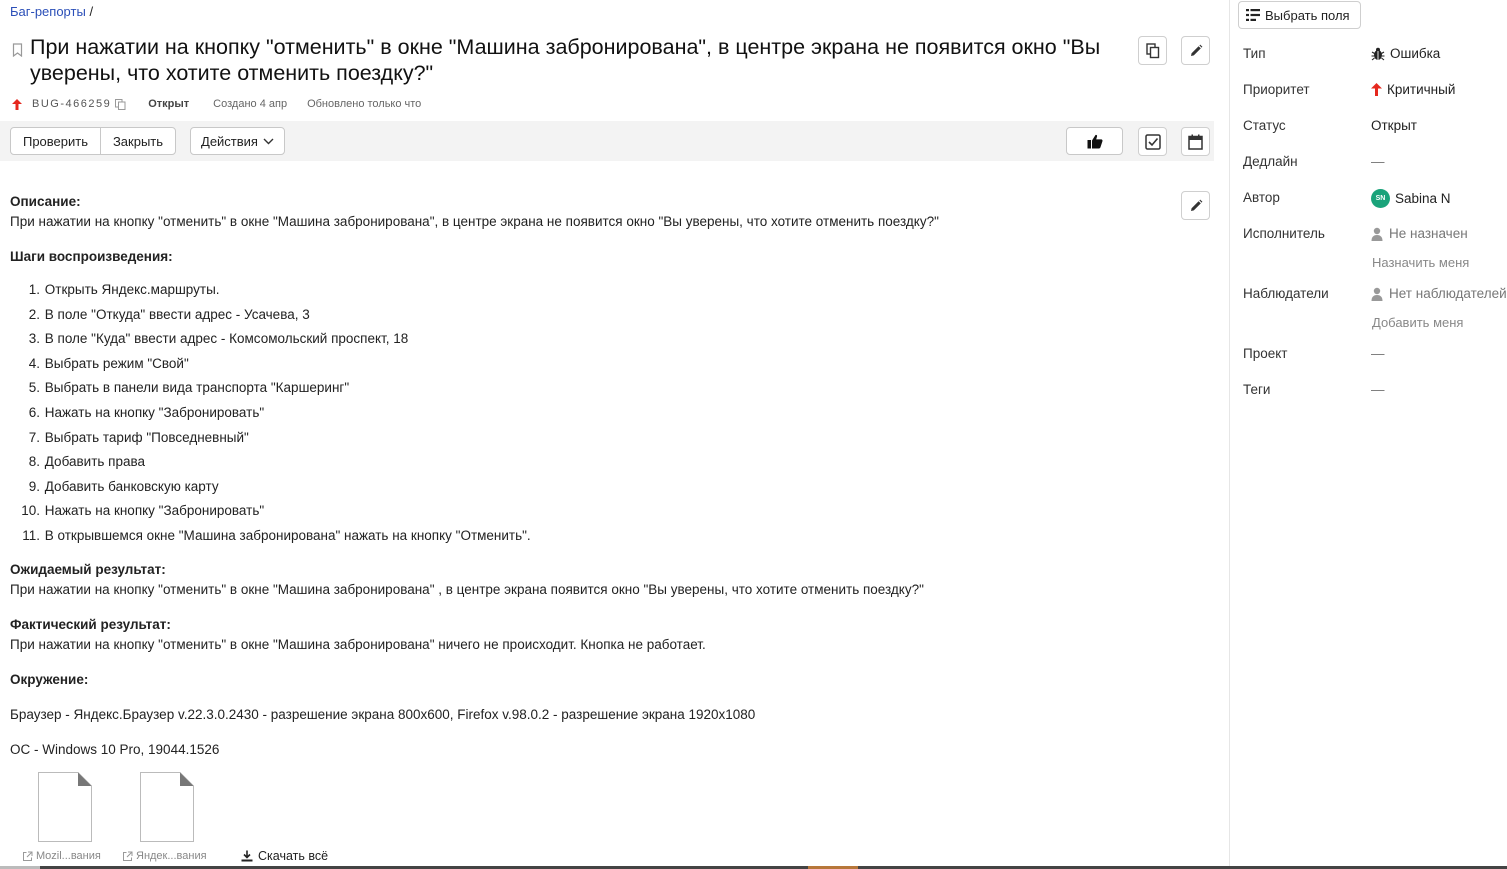 This screenshot has height=869, width=1507. I want to click on project-value: —, so click(1378, 353).